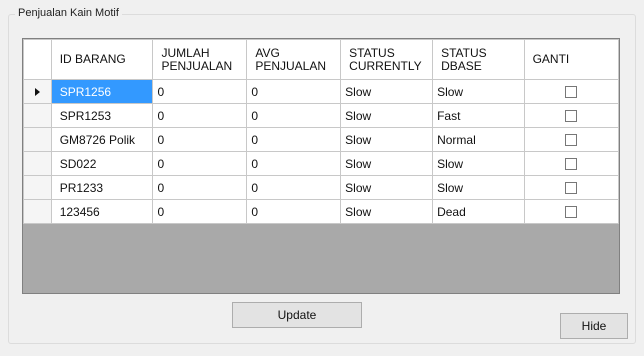  I want to click on corner-header, so click(37, 59).